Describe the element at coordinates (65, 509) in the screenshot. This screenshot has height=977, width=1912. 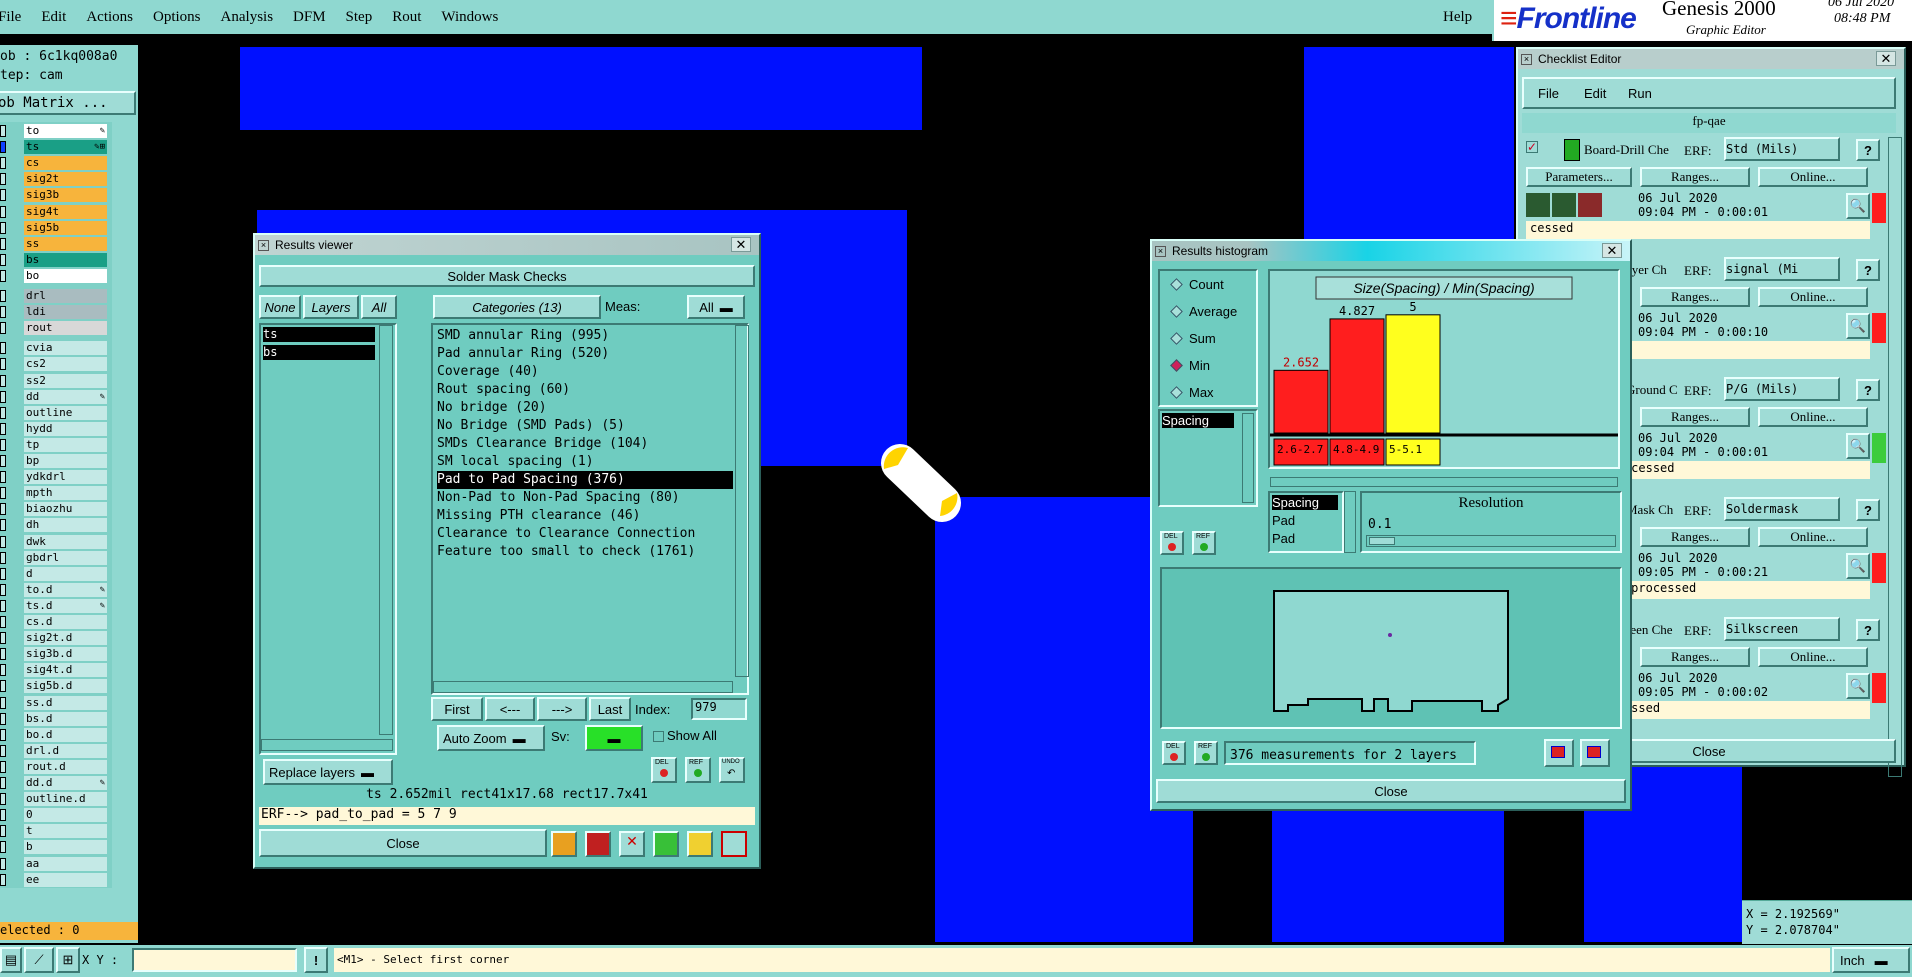
I see `layer-item: biaozhu` at that location.